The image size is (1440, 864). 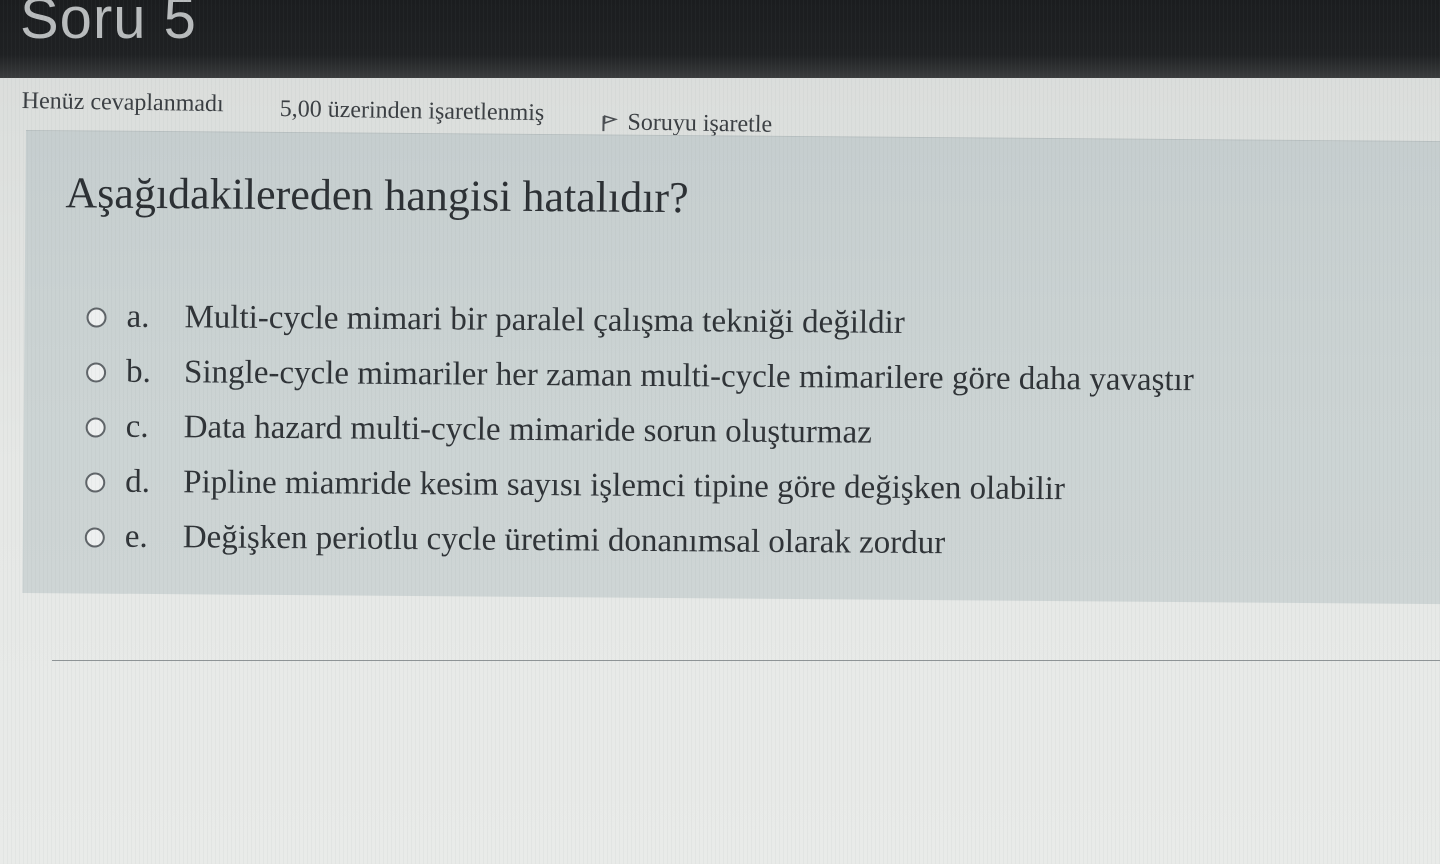 I want to click on question-text: Aşağıdakilereden hangisi hatalıdır?, so click(x=377, y=195).